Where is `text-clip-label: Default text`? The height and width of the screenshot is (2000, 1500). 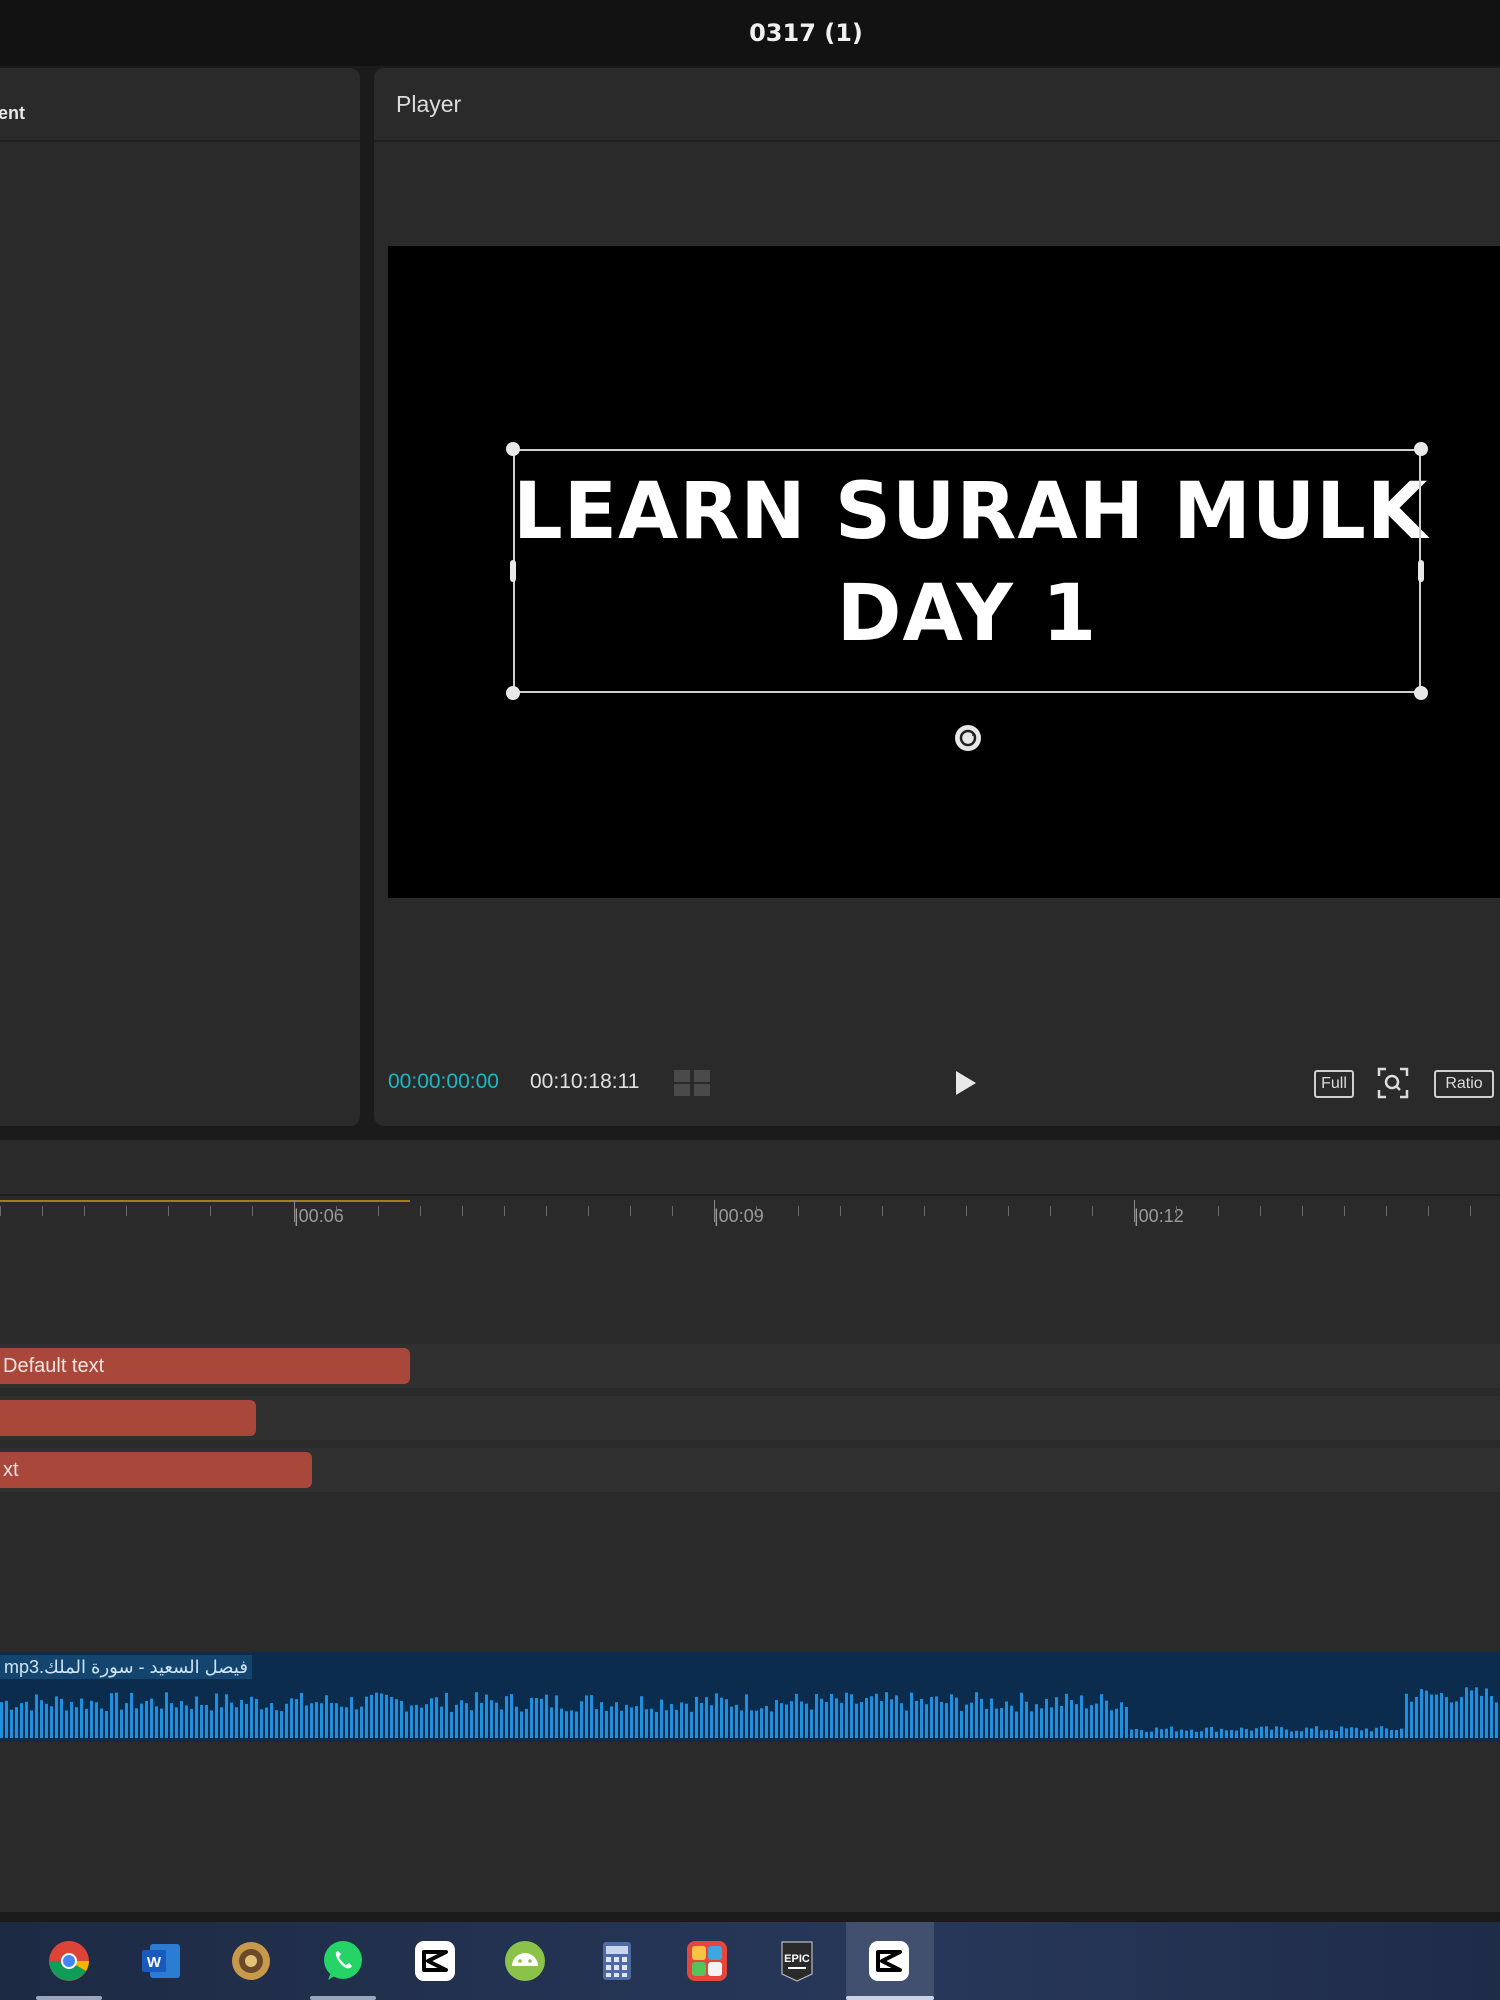
text-clip-label: Default text is located at coordinates (54, 1365).